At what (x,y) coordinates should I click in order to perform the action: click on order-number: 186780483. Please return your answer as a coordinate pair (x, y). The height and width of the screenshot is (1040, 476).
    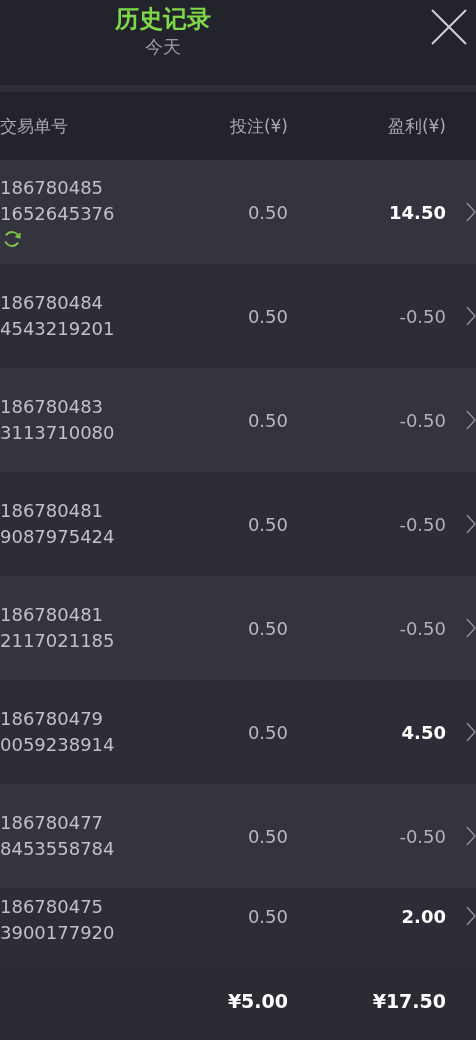
    Looking at the image, I should click on (52, 407).